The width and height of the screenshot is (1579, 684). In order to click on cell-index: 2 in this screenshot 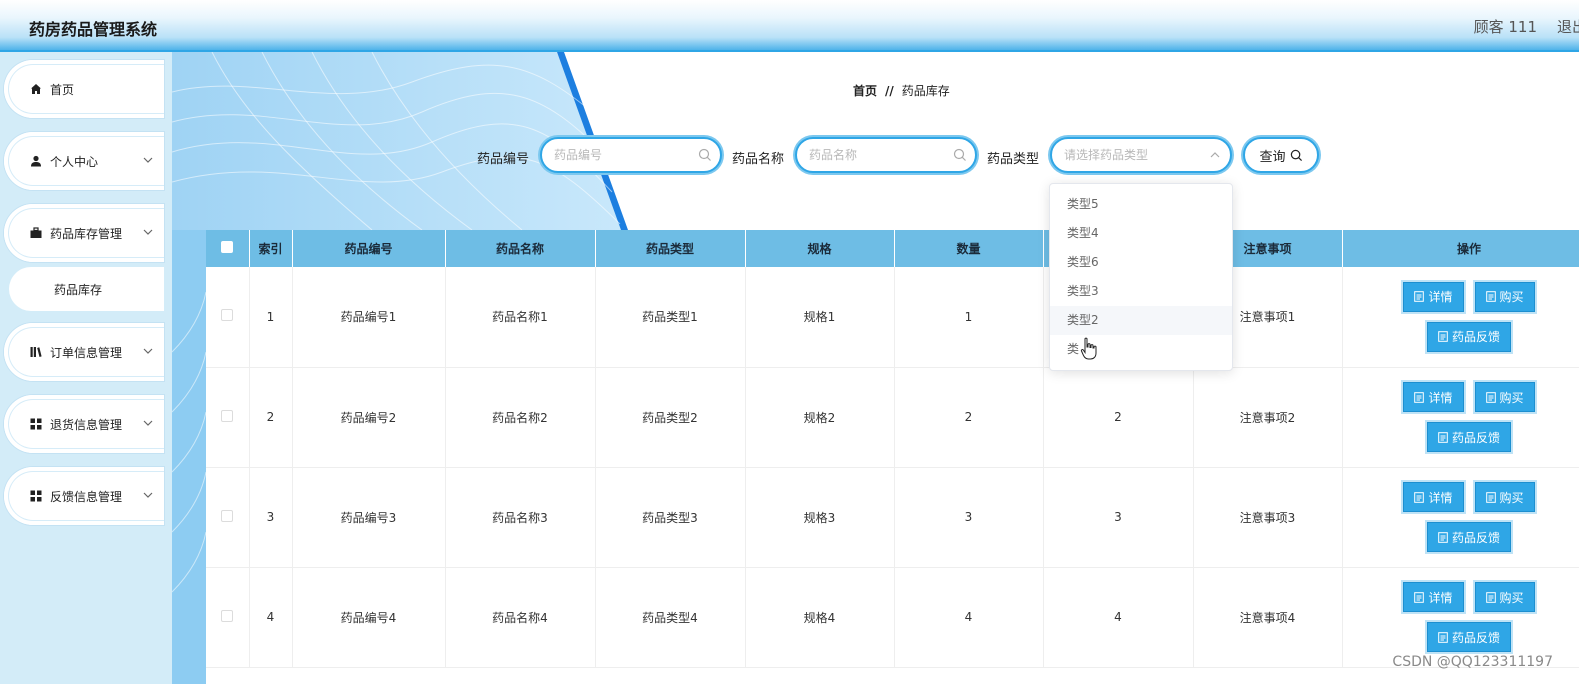, I will do `click(271, 417)`.